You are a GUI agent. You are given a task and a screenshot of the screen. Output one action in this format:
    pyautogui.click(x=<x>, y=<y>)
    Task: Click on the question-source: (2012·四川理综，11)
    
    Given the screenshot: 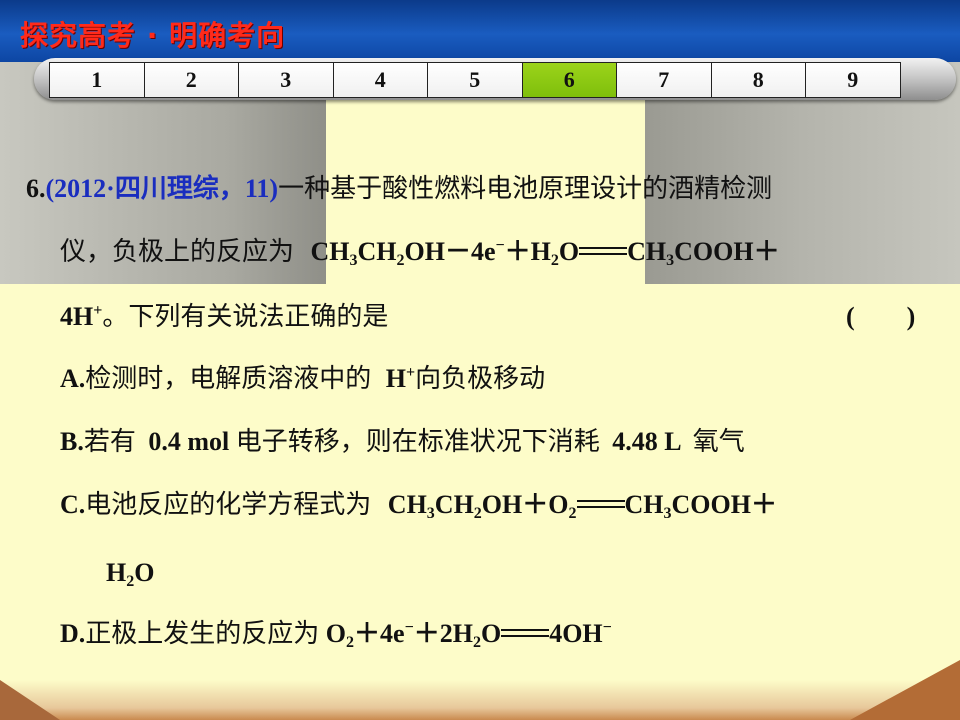 What is the action you would take?
    pyautogui.click(x=162, y=188)
    